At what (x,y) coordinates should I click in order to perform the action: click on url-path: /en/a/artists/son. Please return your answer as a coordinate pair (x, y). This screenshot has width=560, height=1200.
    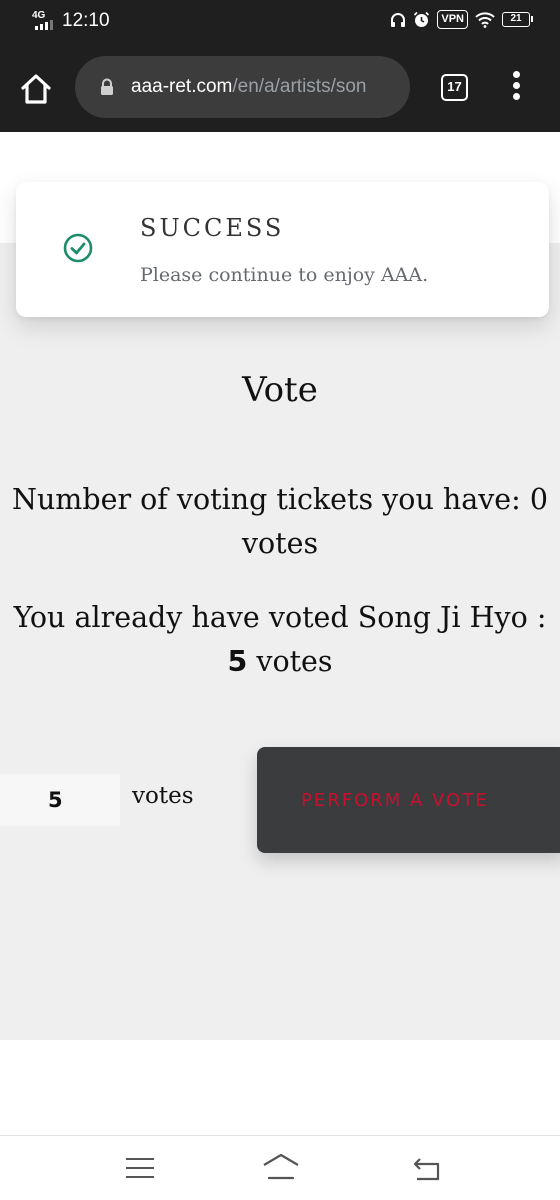
    Looking at the image, I should click on (299, 86).